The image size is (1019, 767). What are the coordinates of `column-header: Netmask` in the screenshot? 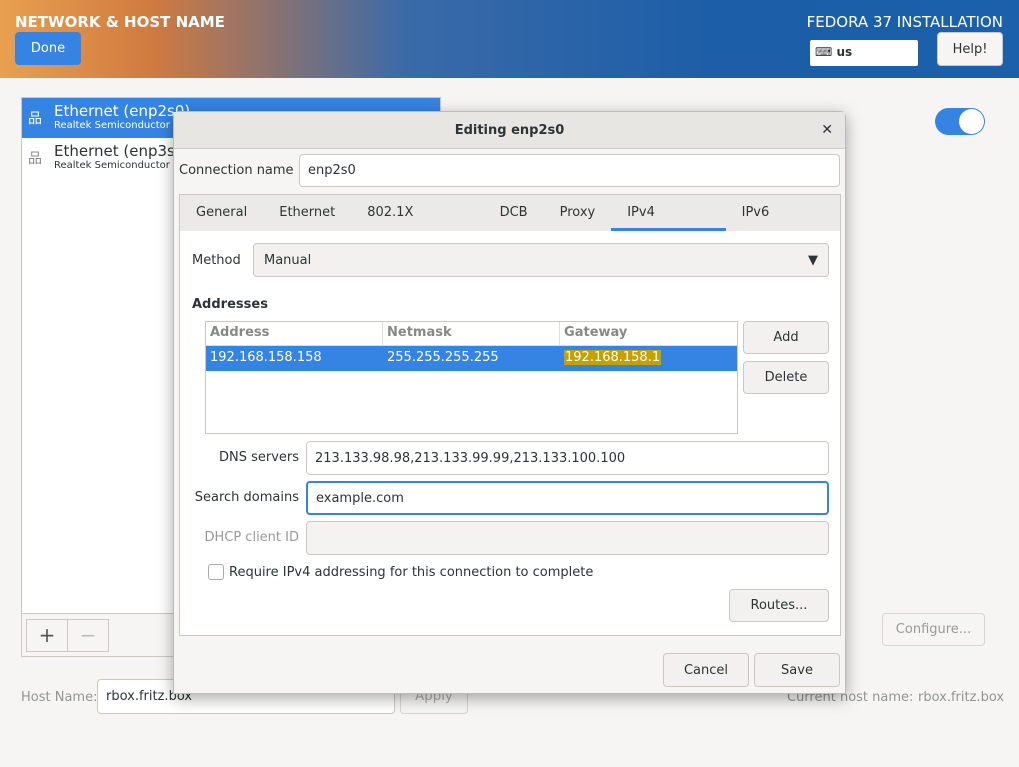 It's located at (472, 333).